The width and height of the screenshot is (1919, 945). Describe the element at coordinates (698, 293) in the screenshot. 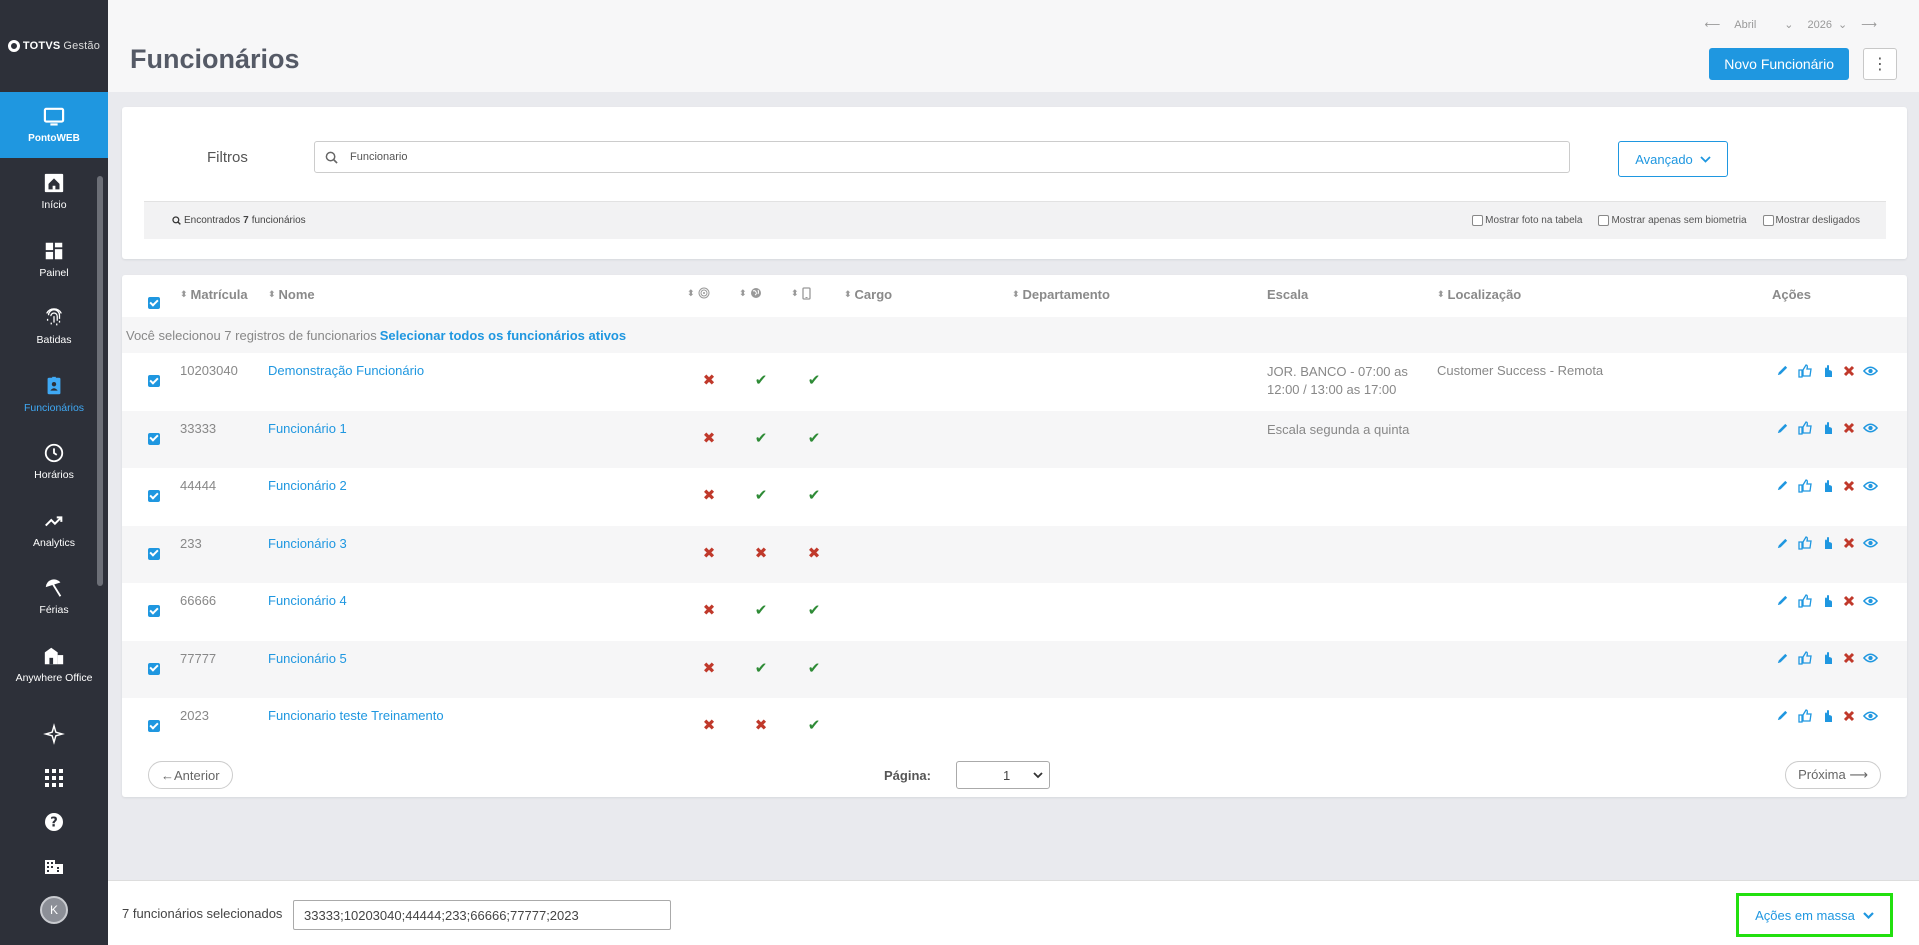

I see `column-biometry: ⬍` at that location.